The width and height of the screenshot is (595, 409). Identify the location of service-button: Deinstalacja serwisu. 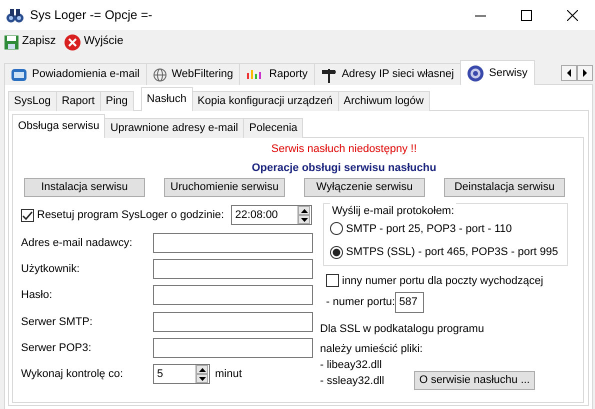
(504, 187).